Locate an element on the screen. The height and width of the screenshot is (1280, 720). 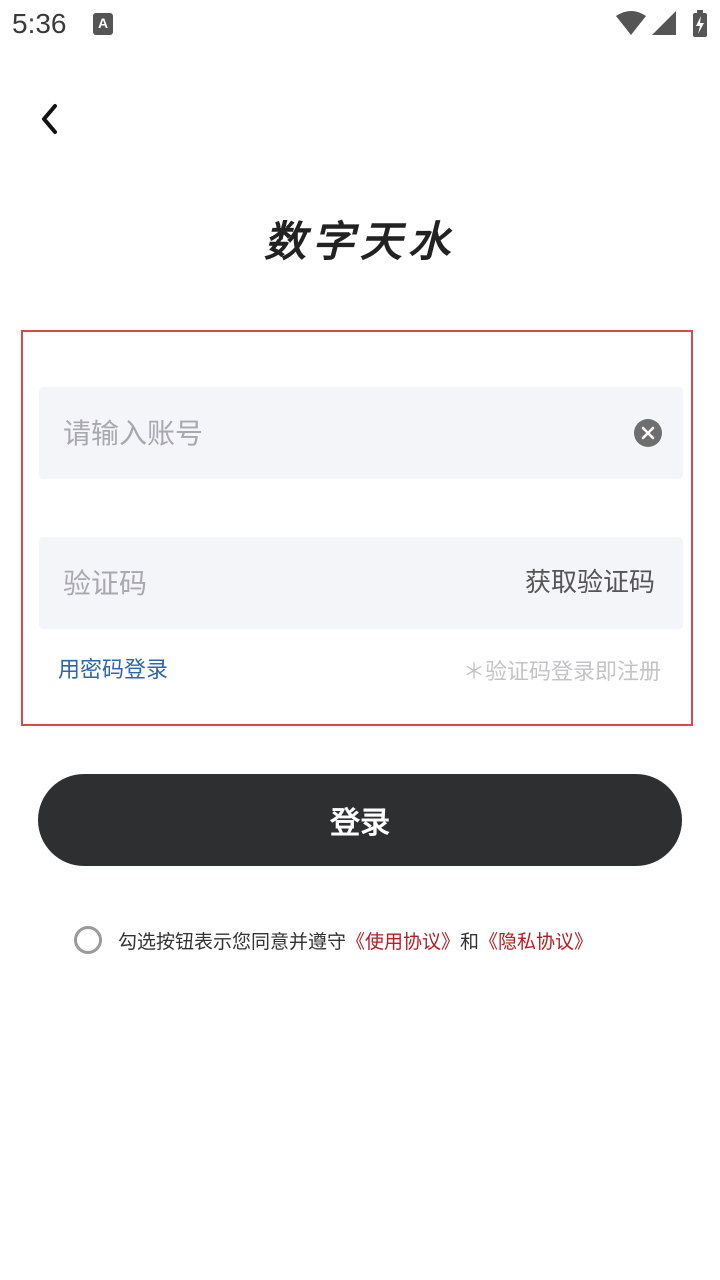
account-input is located at coordinates (283, 433).